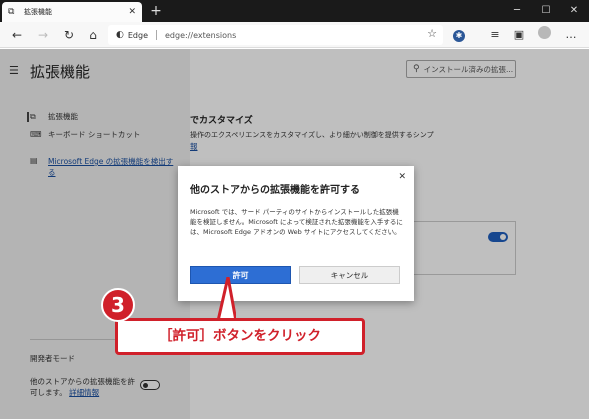 Image resolution: width=589 pixels, height=419 pixels. I want to click on close-window-button: ✕, so click(574, 11).